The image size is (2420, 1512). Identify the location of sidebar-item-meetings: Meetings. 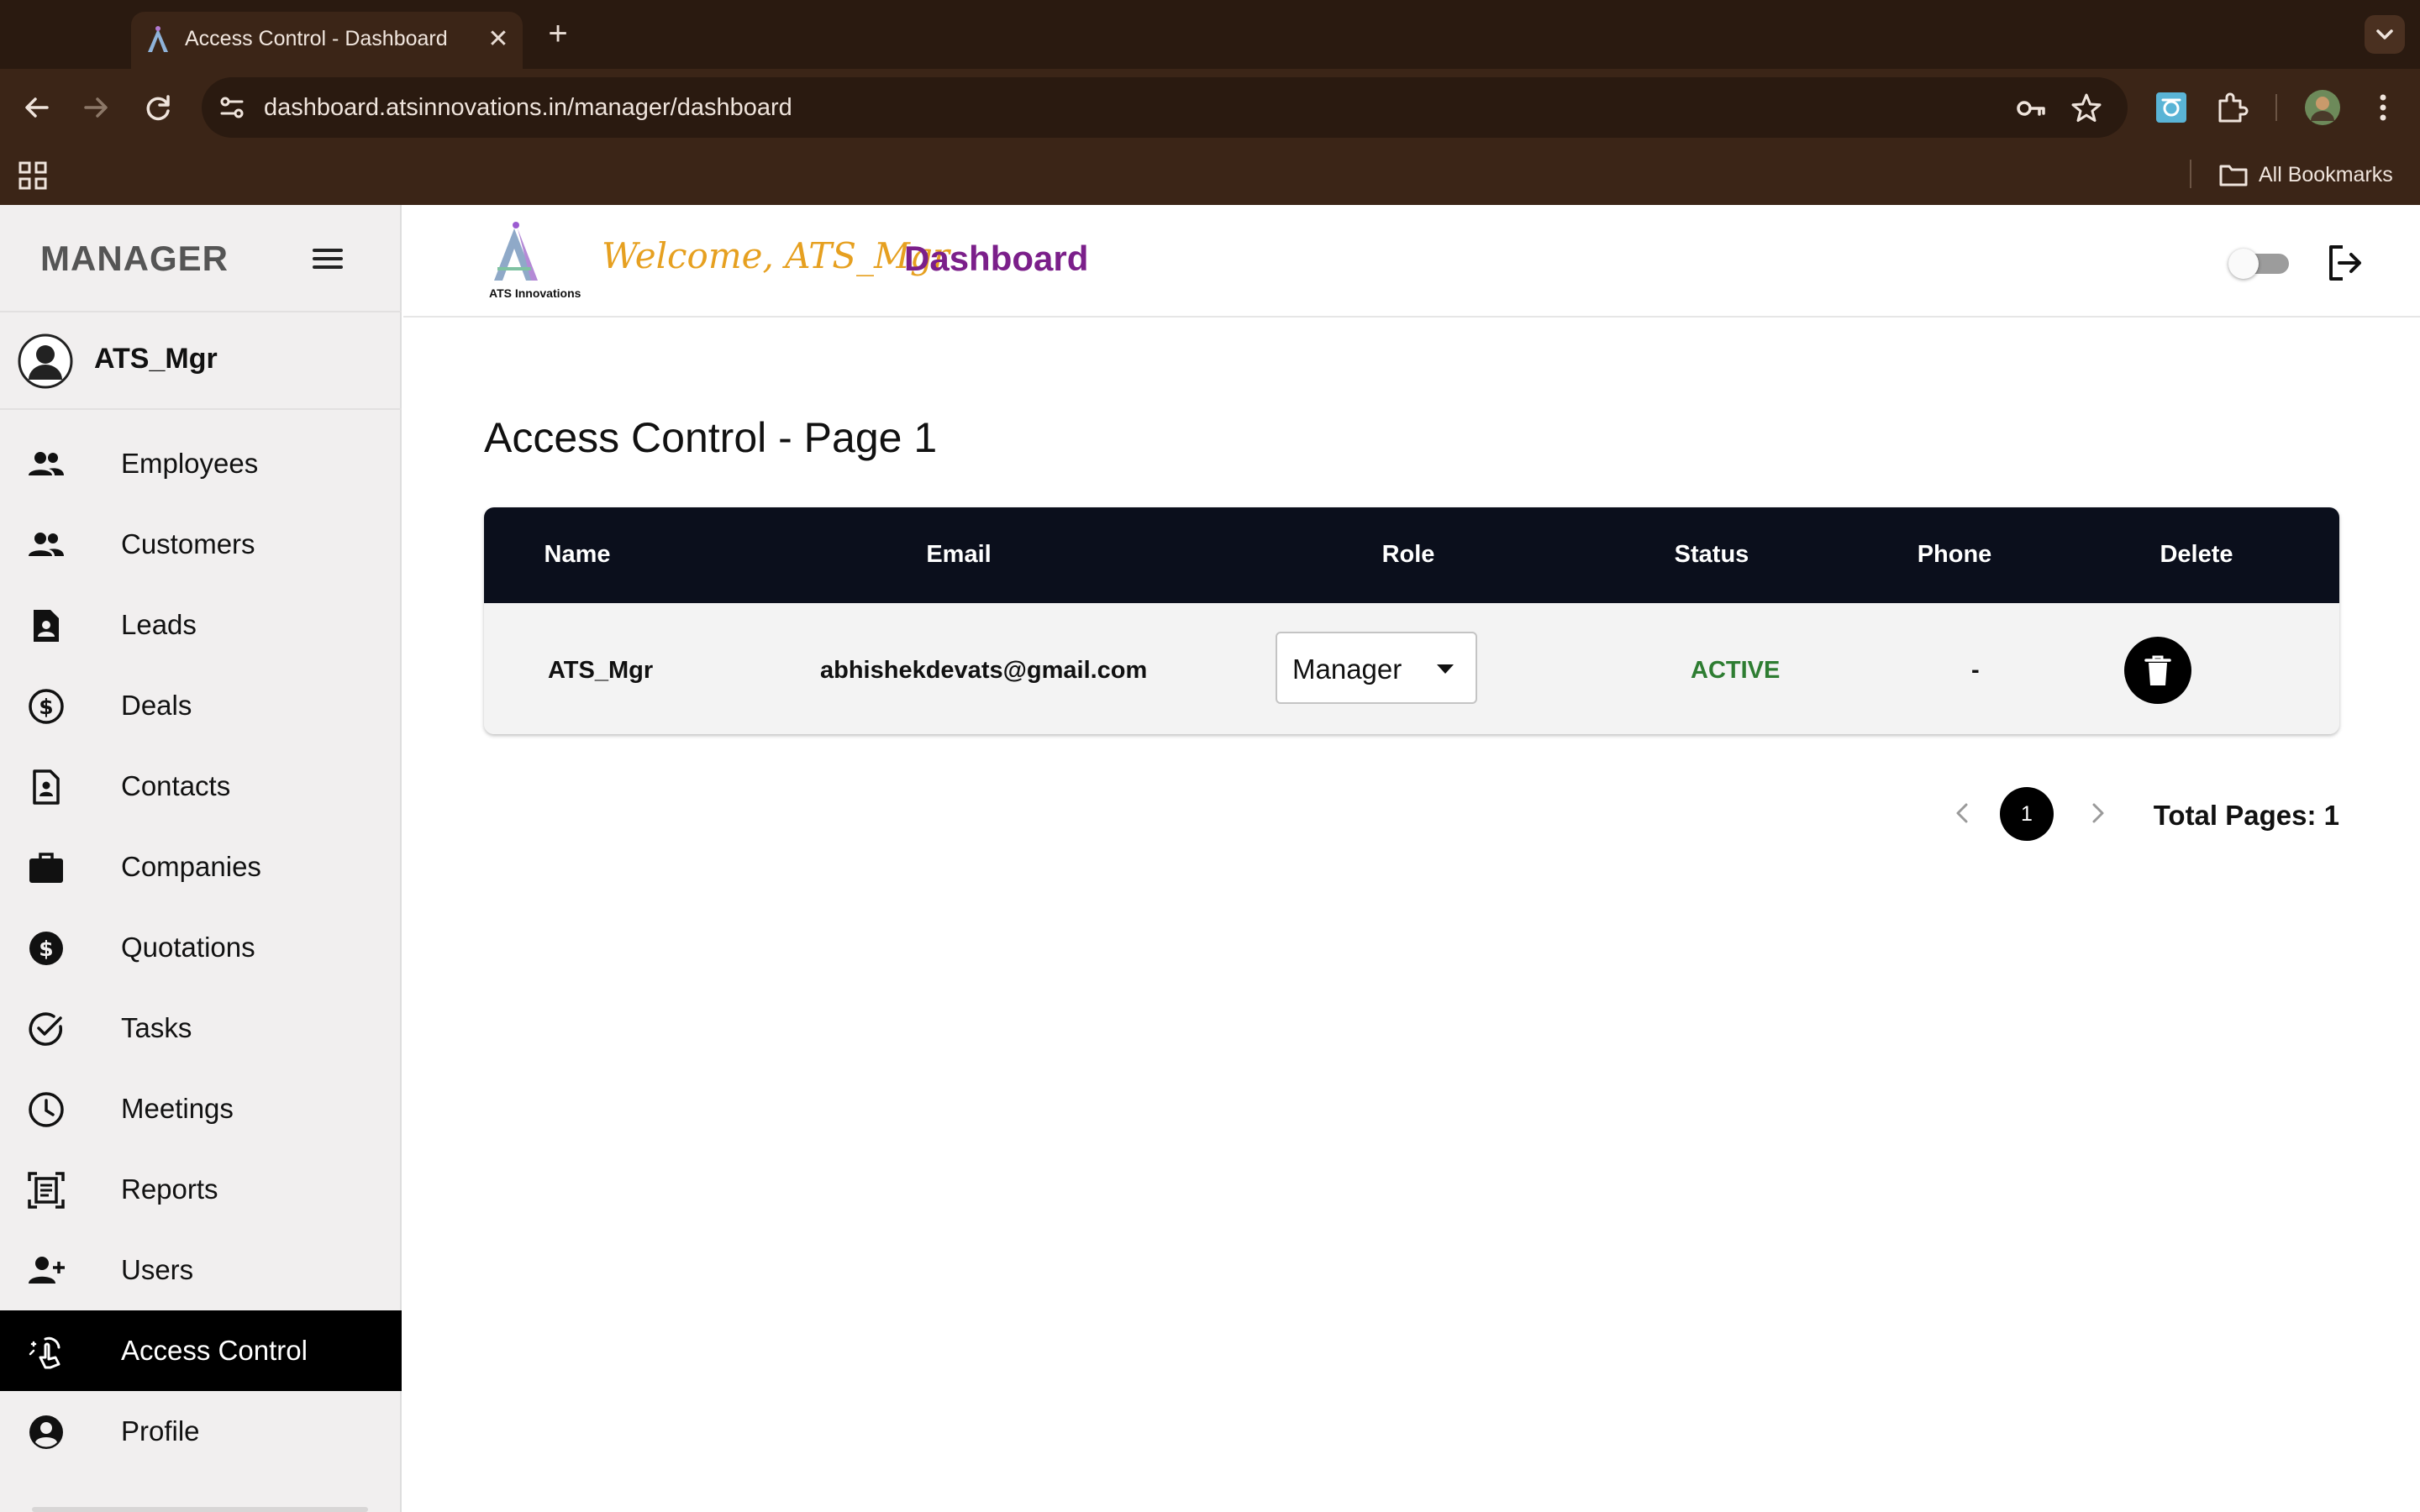
(201, 1108).